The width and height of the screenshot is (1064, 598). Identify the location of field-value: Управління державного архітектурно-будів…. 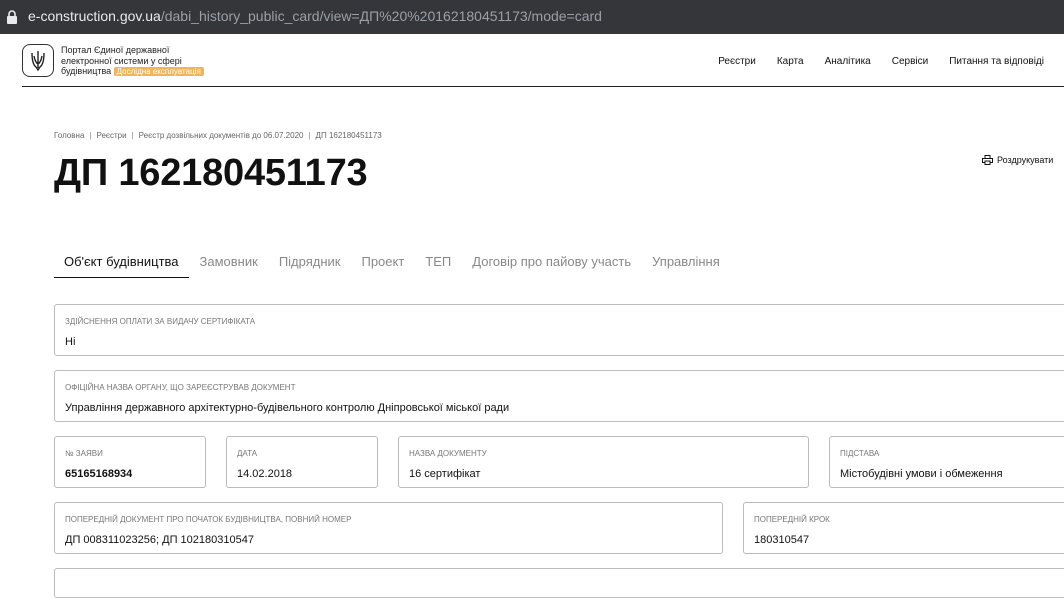
(287, 408).